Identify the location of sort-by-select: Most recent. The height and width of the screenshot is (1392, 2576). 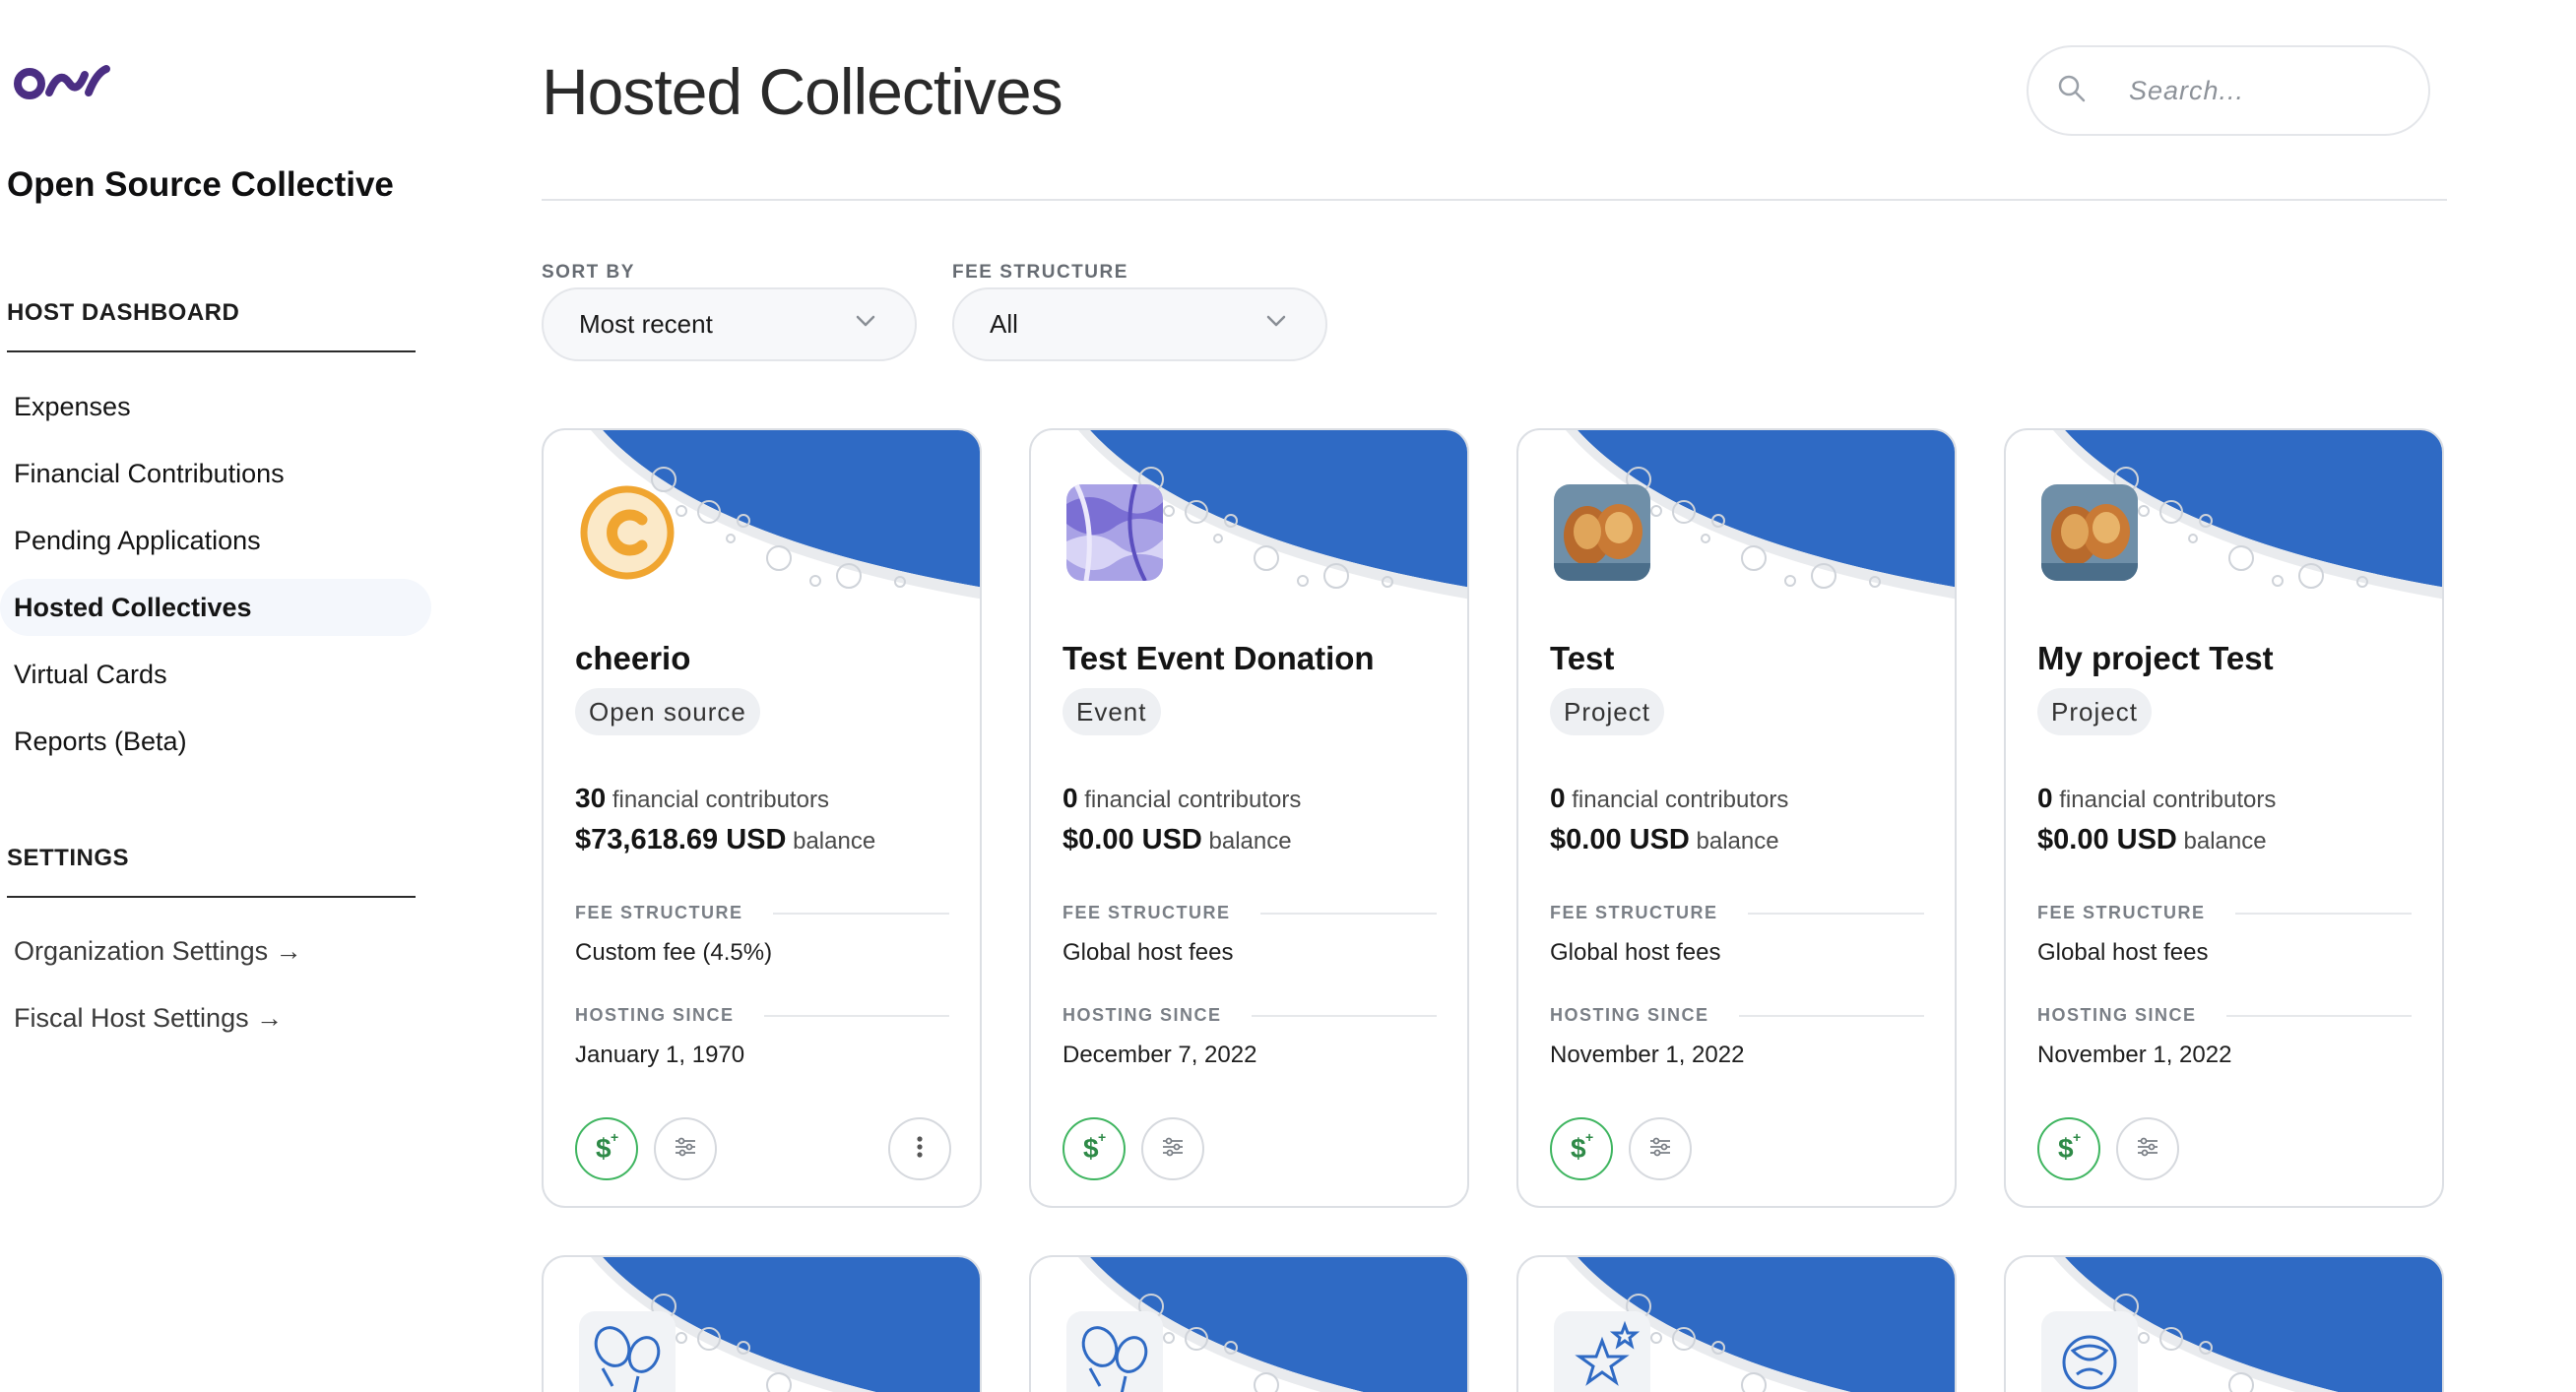
(729, 324).